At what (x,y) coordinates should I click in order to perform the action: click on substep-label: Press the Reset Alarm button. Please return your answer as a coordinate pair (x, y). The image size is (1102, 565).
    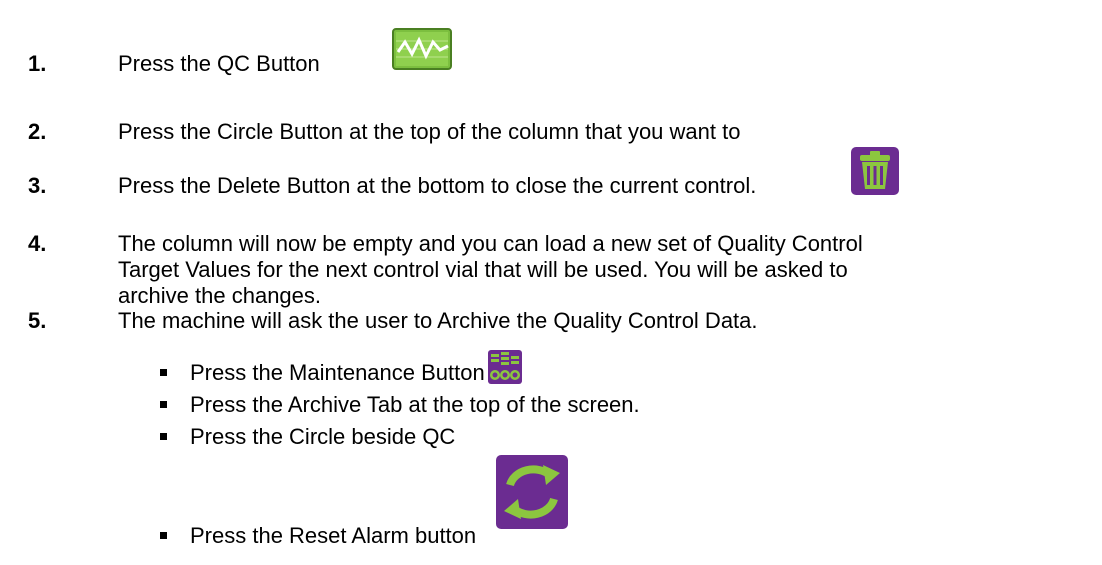
    Looking at the image, I should click on (333, 535).